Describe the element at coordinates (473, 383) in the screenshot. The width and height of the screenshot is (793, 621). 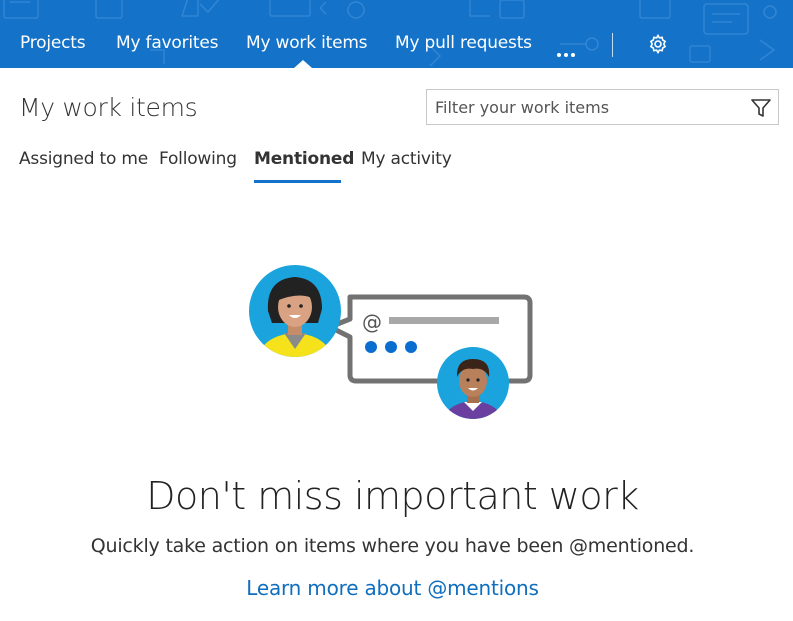
I see `man-avatar-icon` at that location.